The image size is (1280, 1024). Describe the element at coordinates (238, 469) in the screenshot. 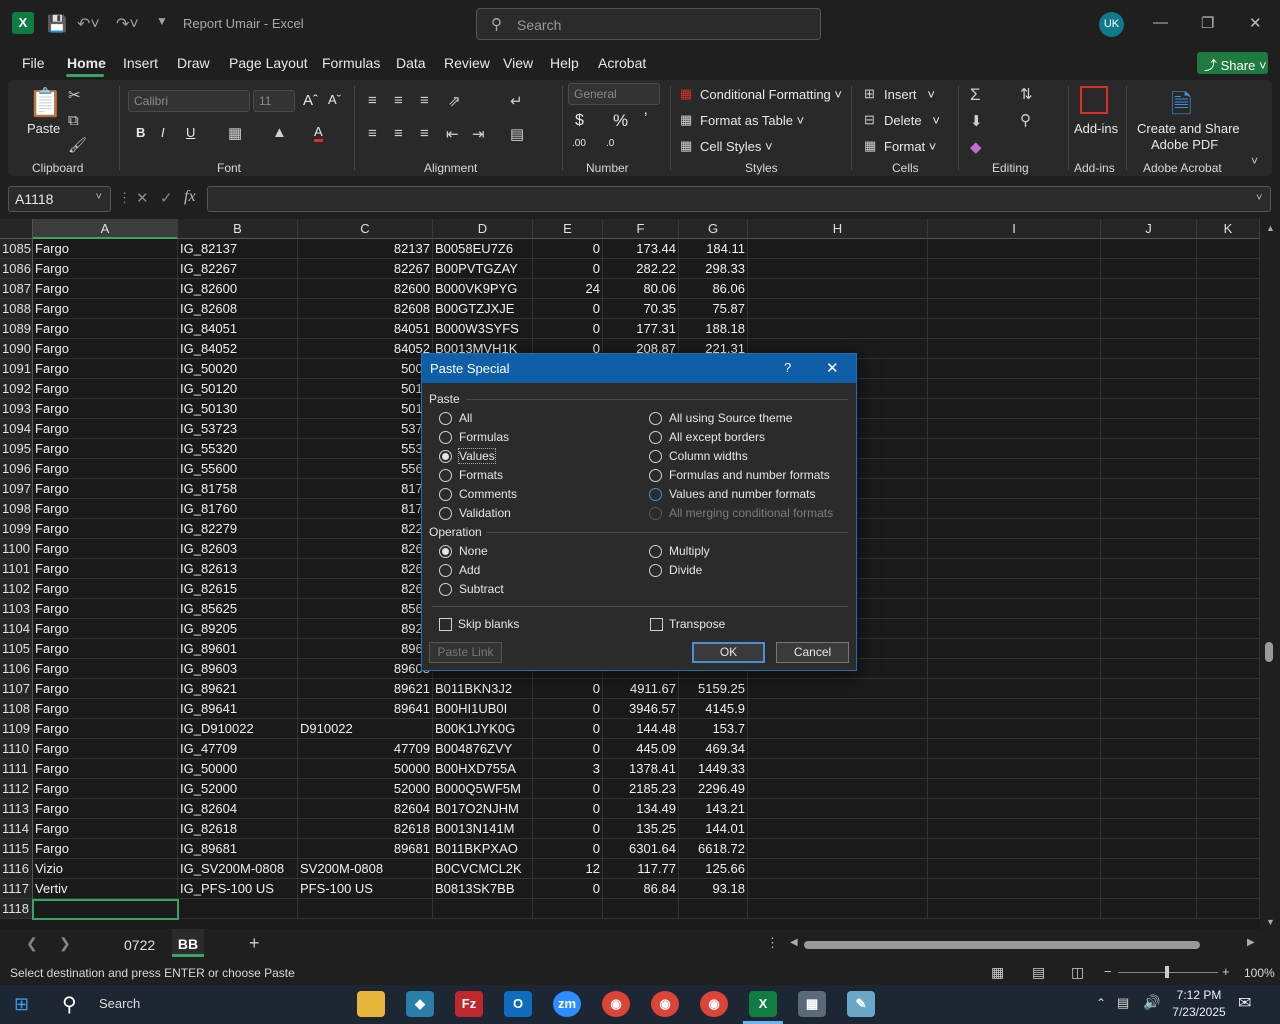

I see `cell-b: IG_55600` at that location.